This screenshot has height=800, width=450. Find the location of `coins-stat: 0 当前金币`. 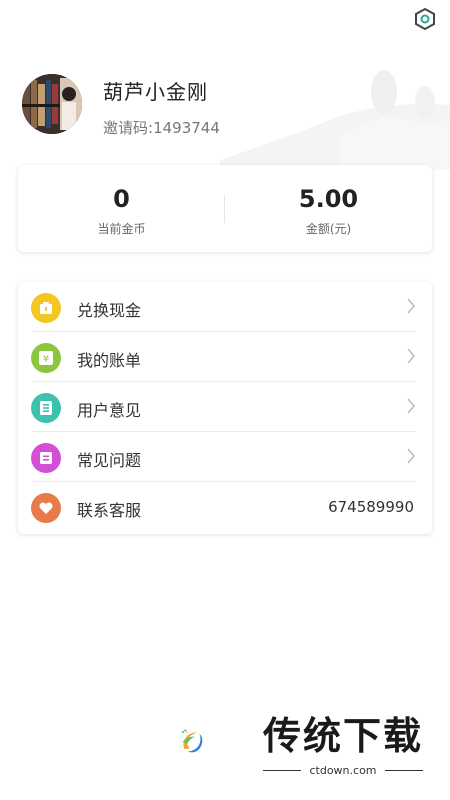

coins-stat: 0 当前金币 is located at coordinates (121, 208).